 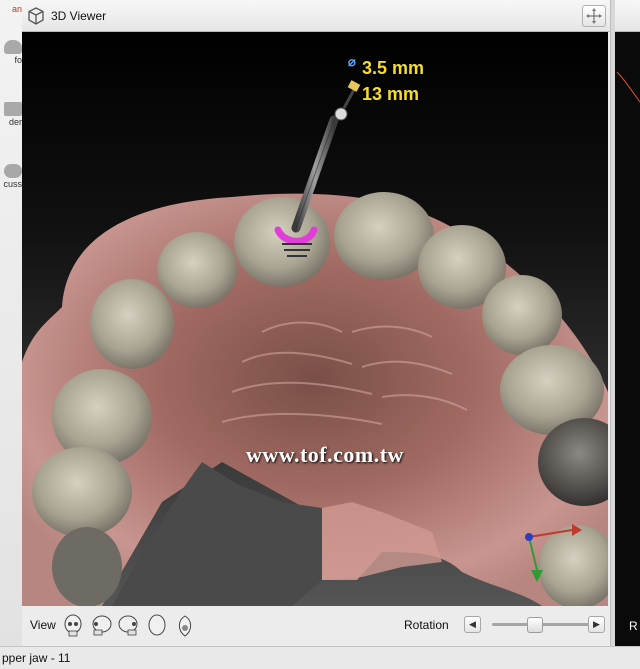 What do you see at coordinates (13, 171) in the screenshot?
I see `chat-bubble-icon` at bounding box center [13, 171].